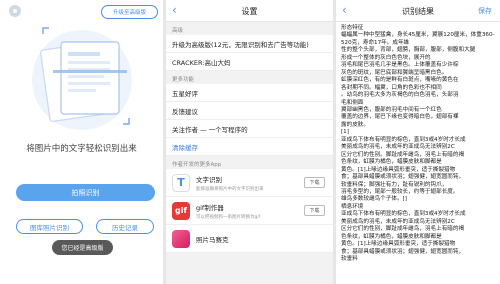  Describe the element at coordinates (394, 184) in the screenshot. I see `result-line: 软垂料保；脚强壮有力，趾有锐利的钩爪，` at that location.